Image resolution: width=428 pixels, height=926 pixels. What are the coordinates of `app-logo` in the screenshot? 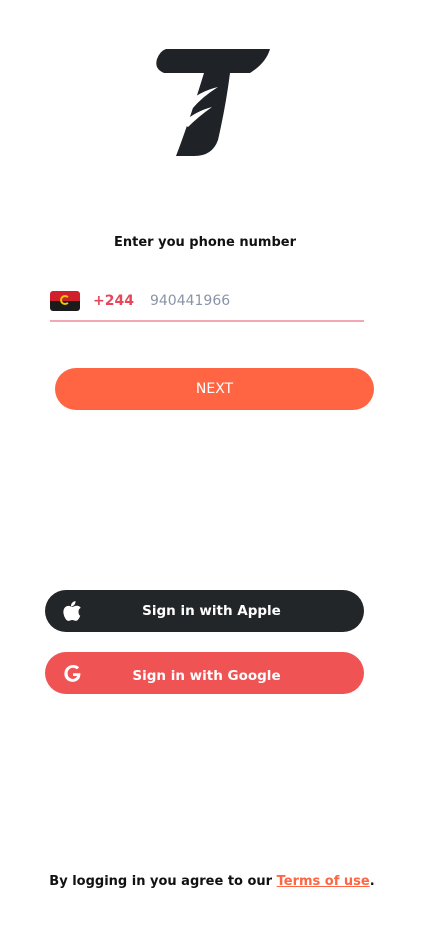 It's located at (213, 102).